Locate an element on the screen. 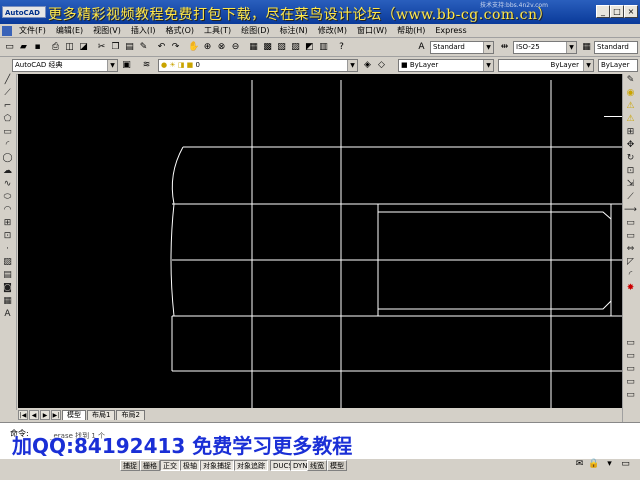  make-current-layer-icon: ◈ is located at coordinates (367, 65).